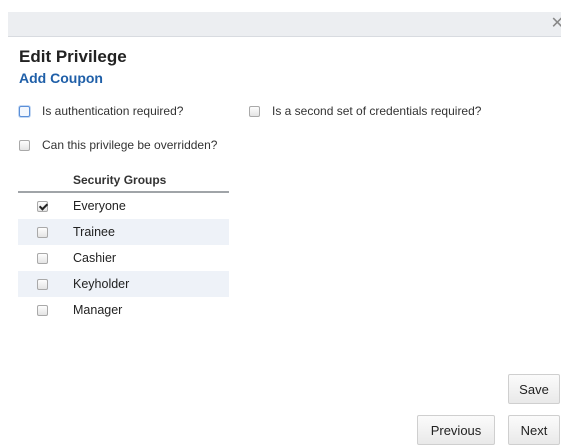 This screenshot has height=446, width=561. What do you see at coordinates (24, 145) in the screenshot?
I see `can-override-checkbox` at bounding box center [24, 145].